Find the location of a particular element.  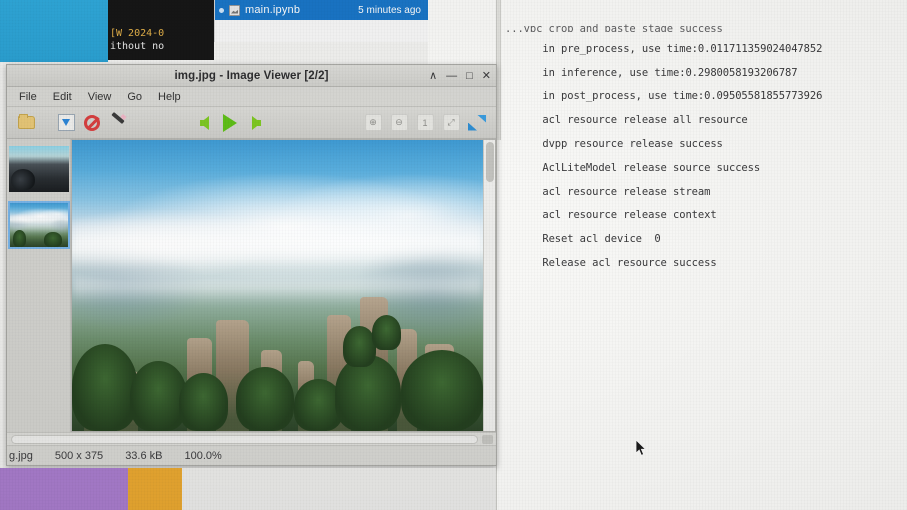

window-controls: ∧ — □ ✕ is located at coordinates (460, 76).